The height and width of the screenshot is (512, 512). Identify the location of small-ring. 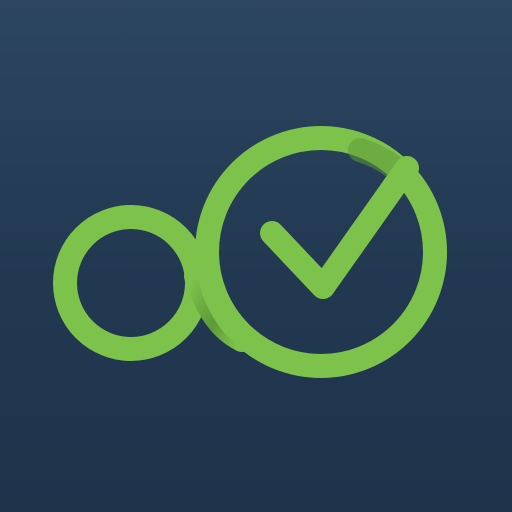
(131, 283).